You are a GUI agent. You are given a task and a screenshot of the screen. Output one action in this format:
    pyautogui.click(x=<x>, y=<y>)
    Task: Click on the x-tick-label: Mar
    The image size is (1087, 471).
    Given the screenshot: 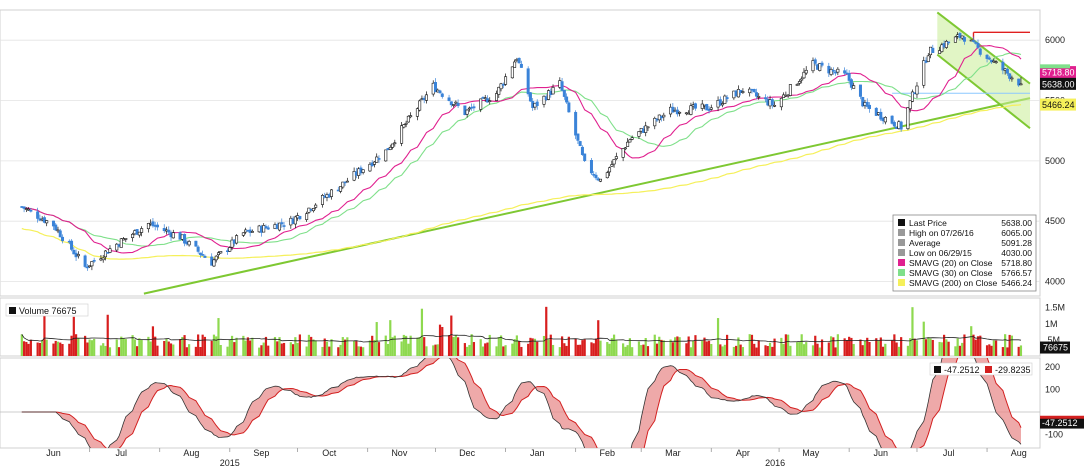 What is the action you would take?
    pyautogui.click(x=673, y=453)
    